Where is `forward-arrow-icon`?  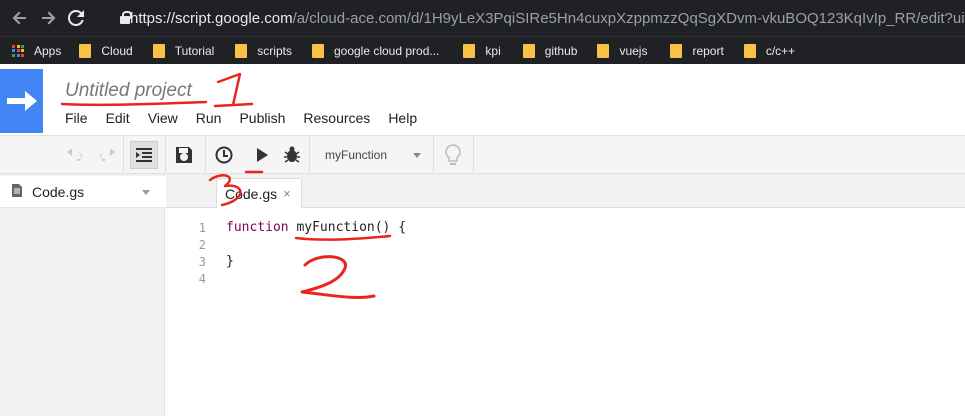 forward-arrow-icon is located at coordinates (48, 18).